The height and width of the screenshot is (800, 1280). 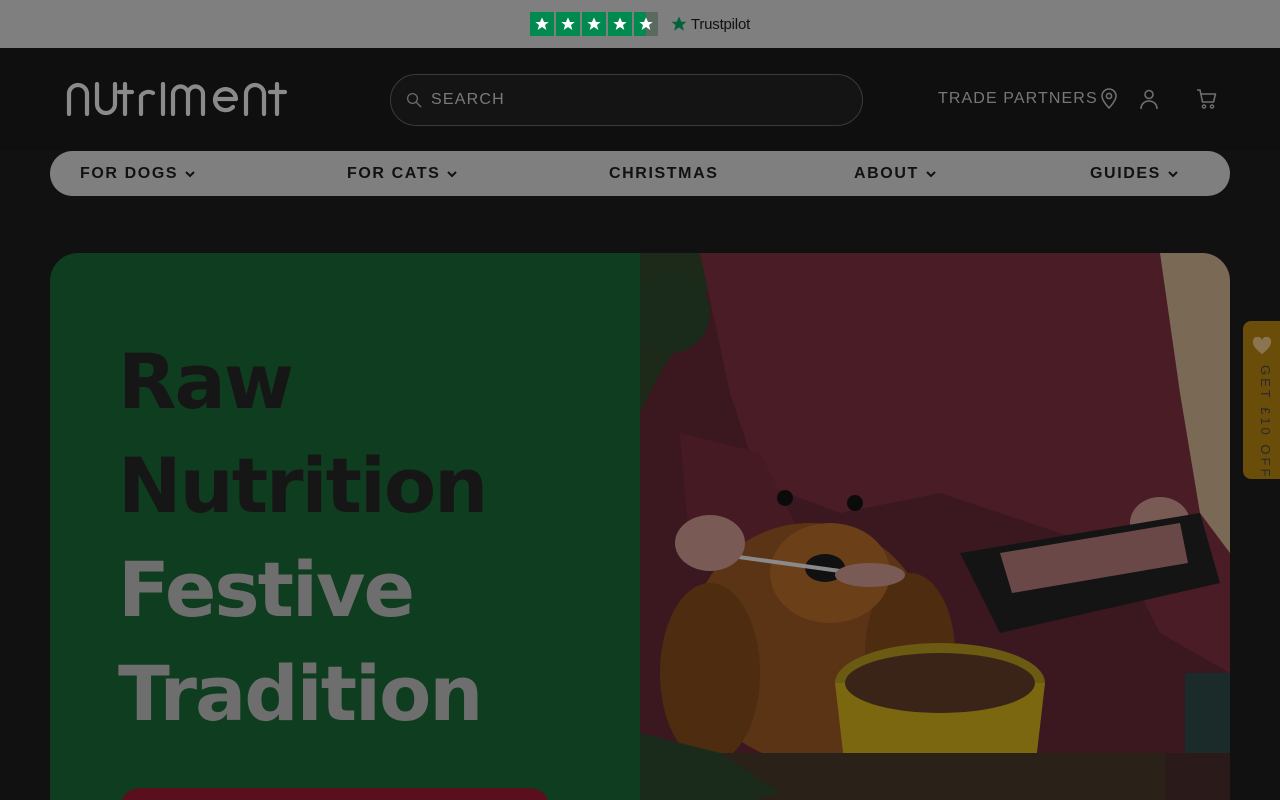 What do you see at coordinates (679, 23) in the screenshot?
I see `trustpilot-star-icon` at bounding box center [679, 23].